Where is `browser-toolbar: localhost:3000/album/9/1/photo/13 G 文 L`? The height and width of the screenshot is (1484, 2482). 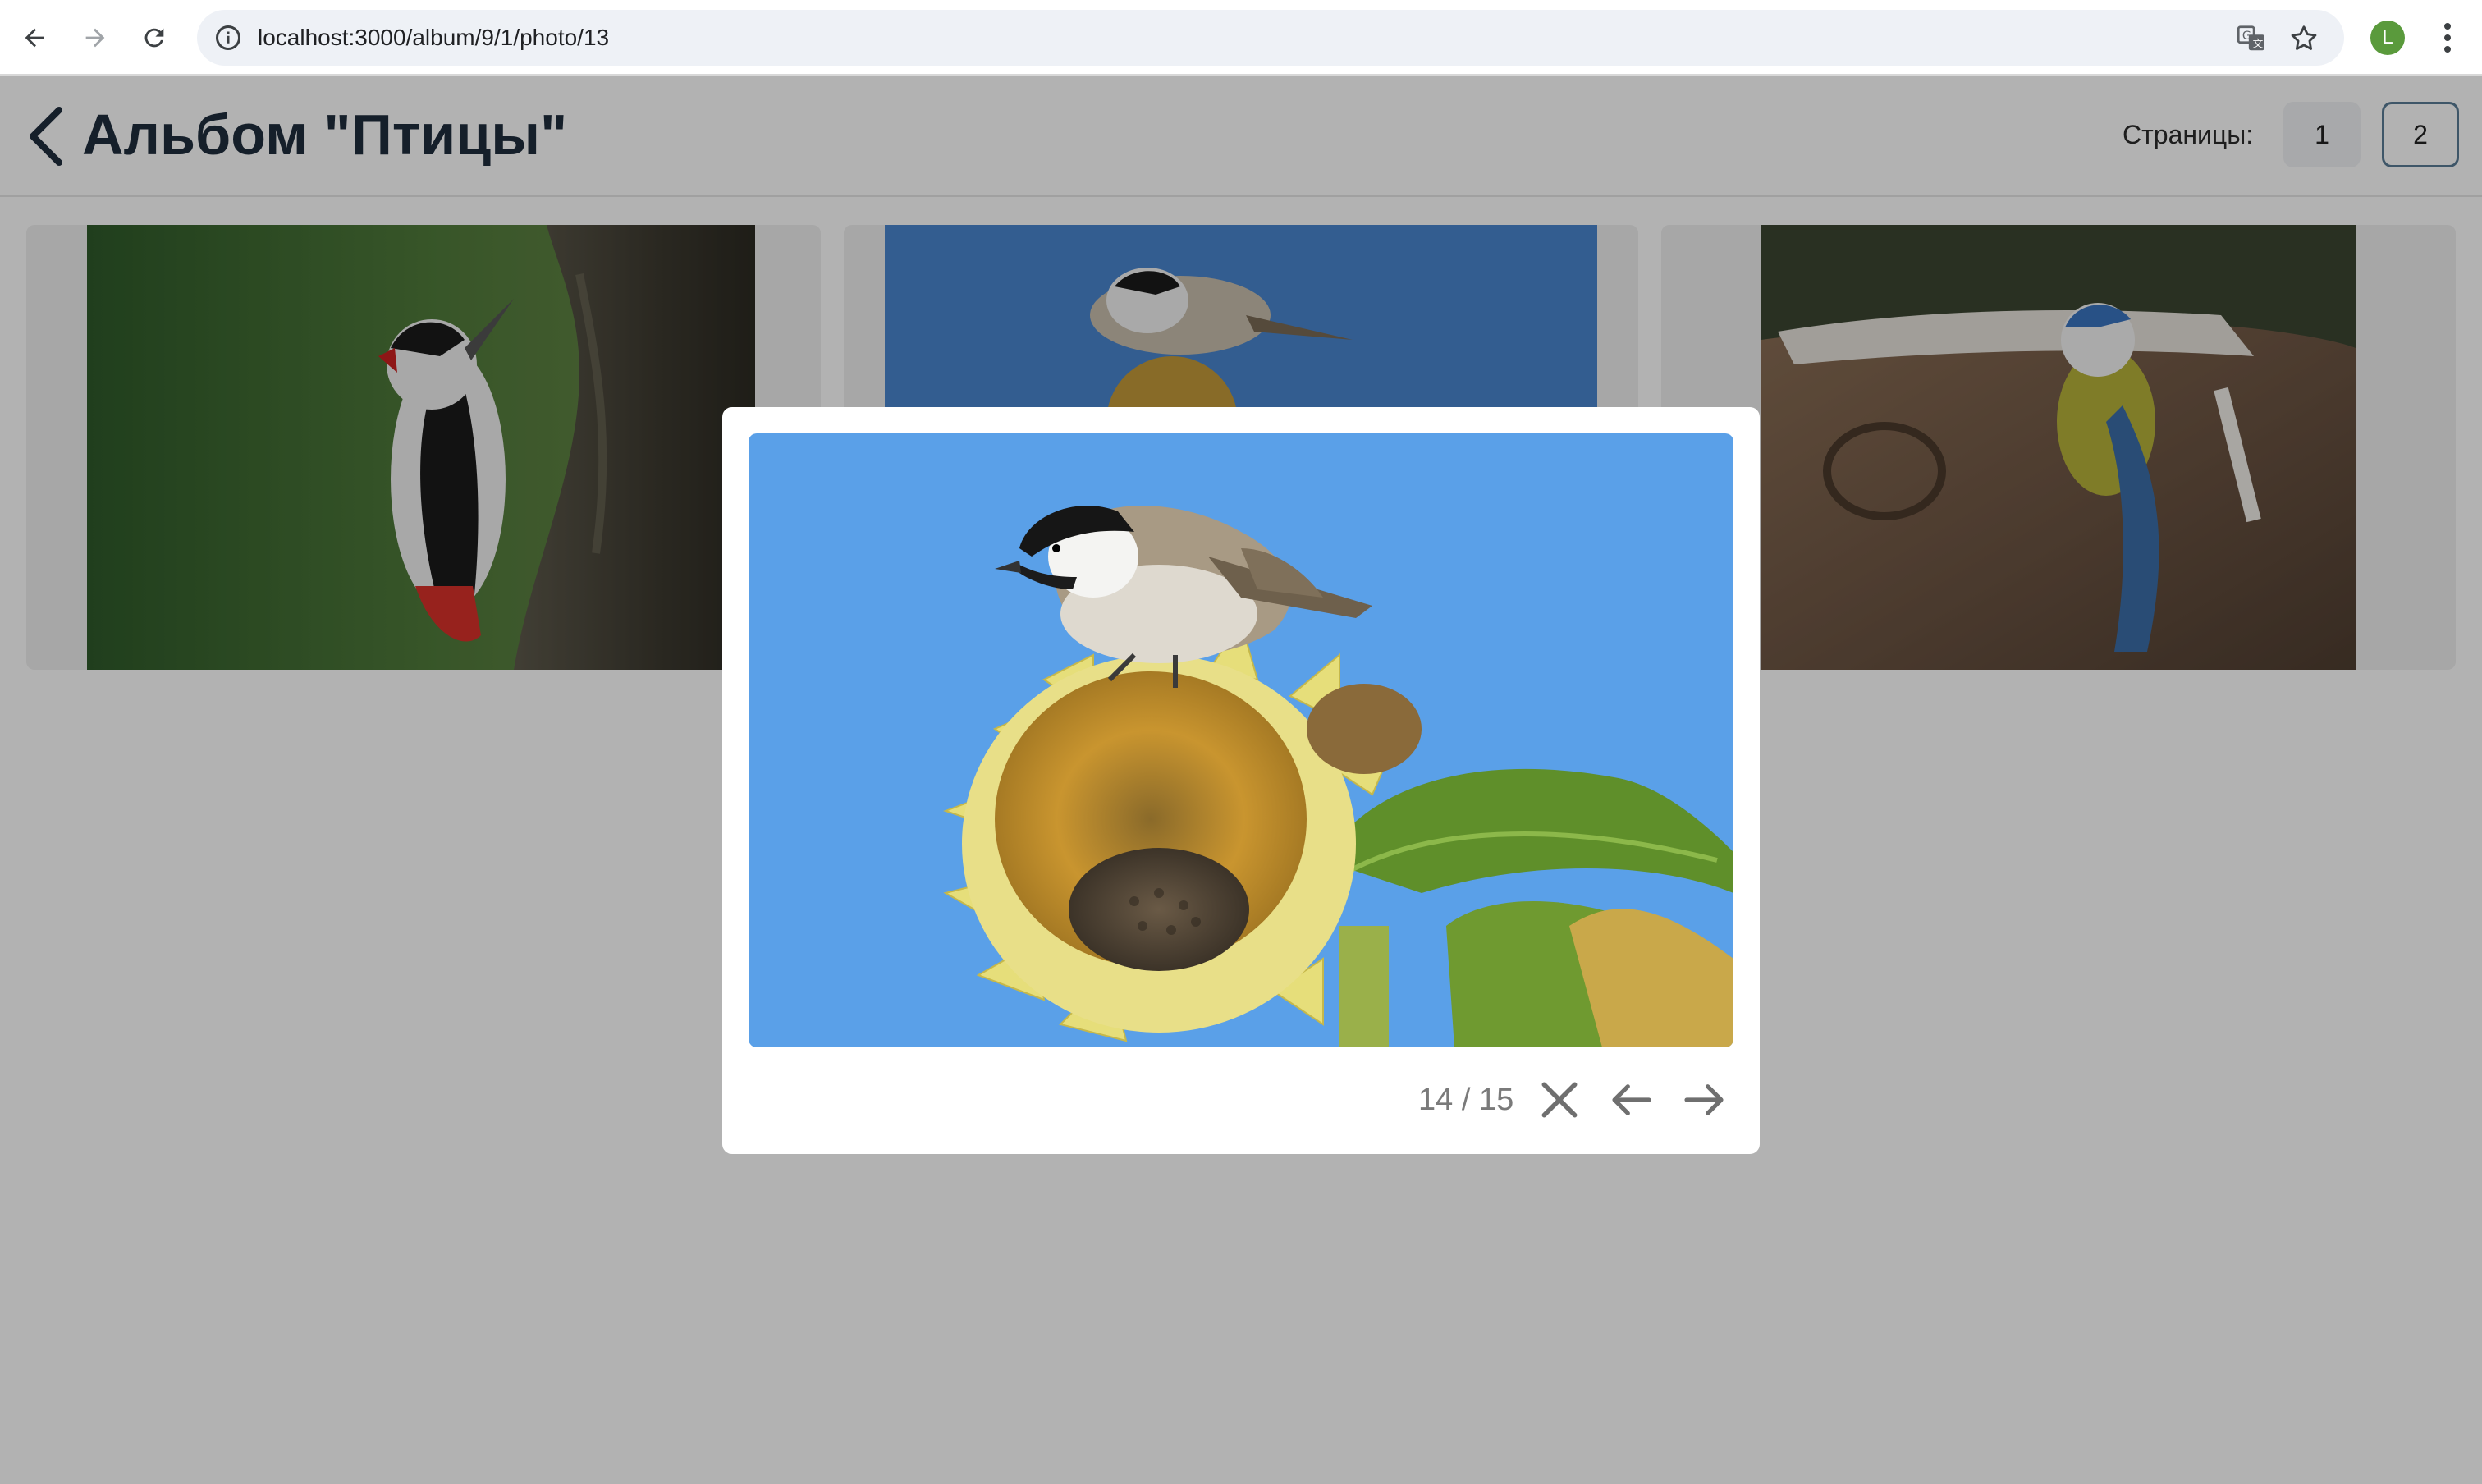
browser-toolbar: localhost:3000/album/9/1/photo/13 G 文 L is located at coordinates (1241, 38).